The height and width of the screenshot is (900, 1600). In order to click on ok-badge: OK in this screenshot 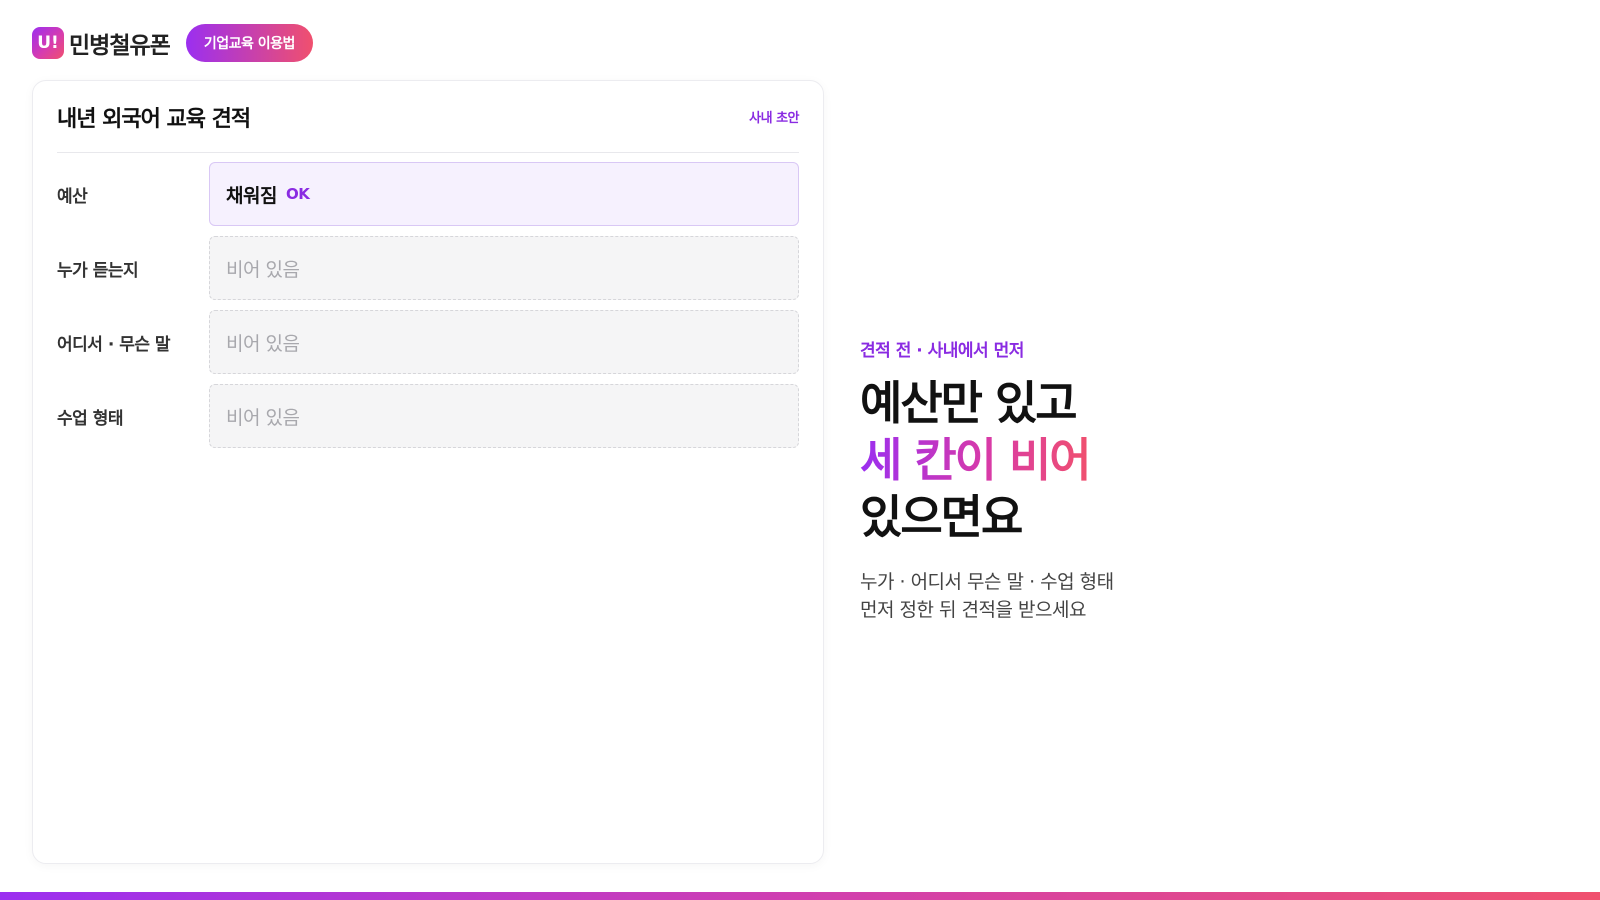, I will do `click(297, 194)`.